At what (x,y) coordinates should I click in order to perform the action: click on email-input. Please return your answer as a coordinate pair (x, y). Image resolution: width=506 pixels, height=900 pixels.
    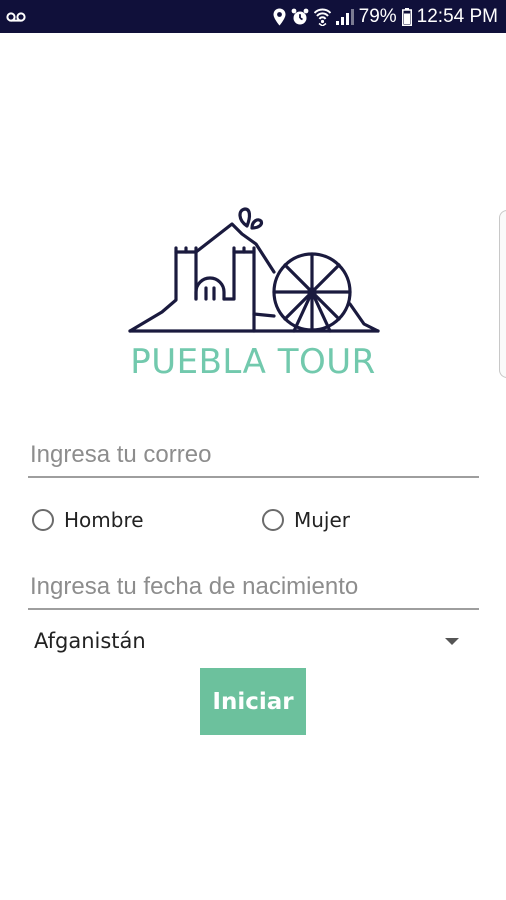
    Looking at the image, I should click on (254, 455).